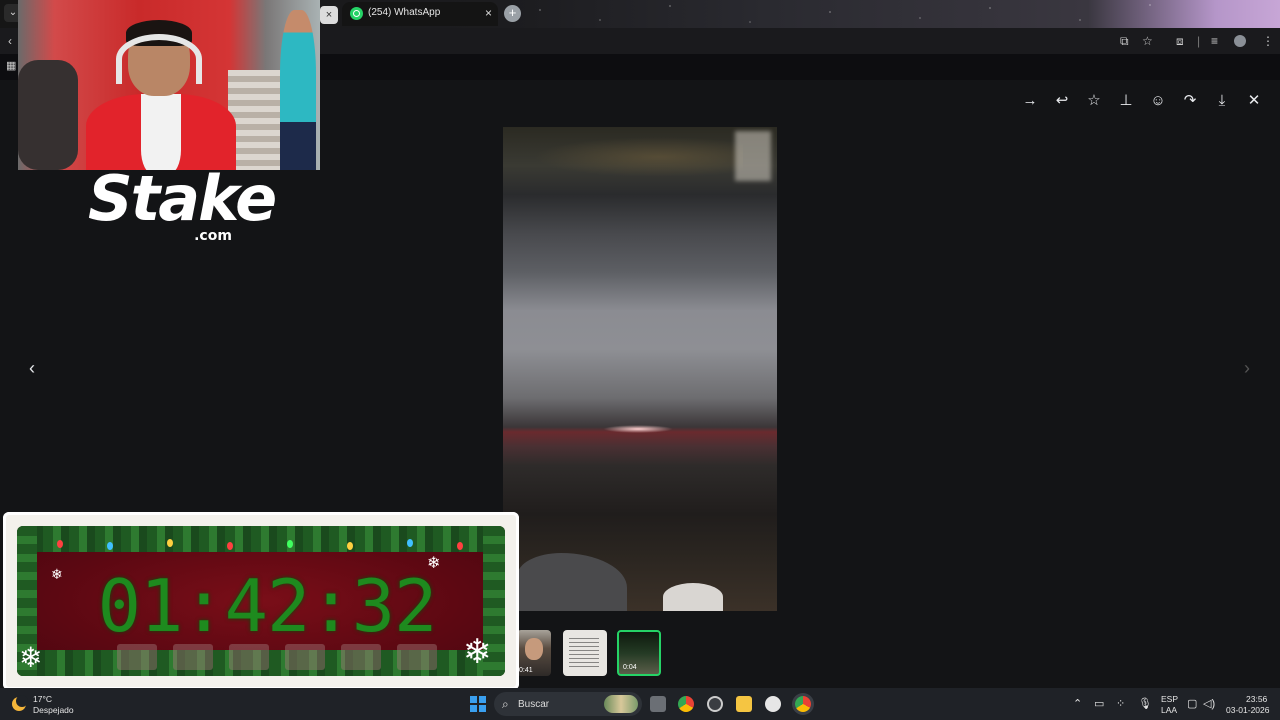 Image resolution: width=1280 pixels, height=720 pixels. Describe the element at coordinates (1062, 101) in the screenshot. I see `reply-icon: ↩` at that location.